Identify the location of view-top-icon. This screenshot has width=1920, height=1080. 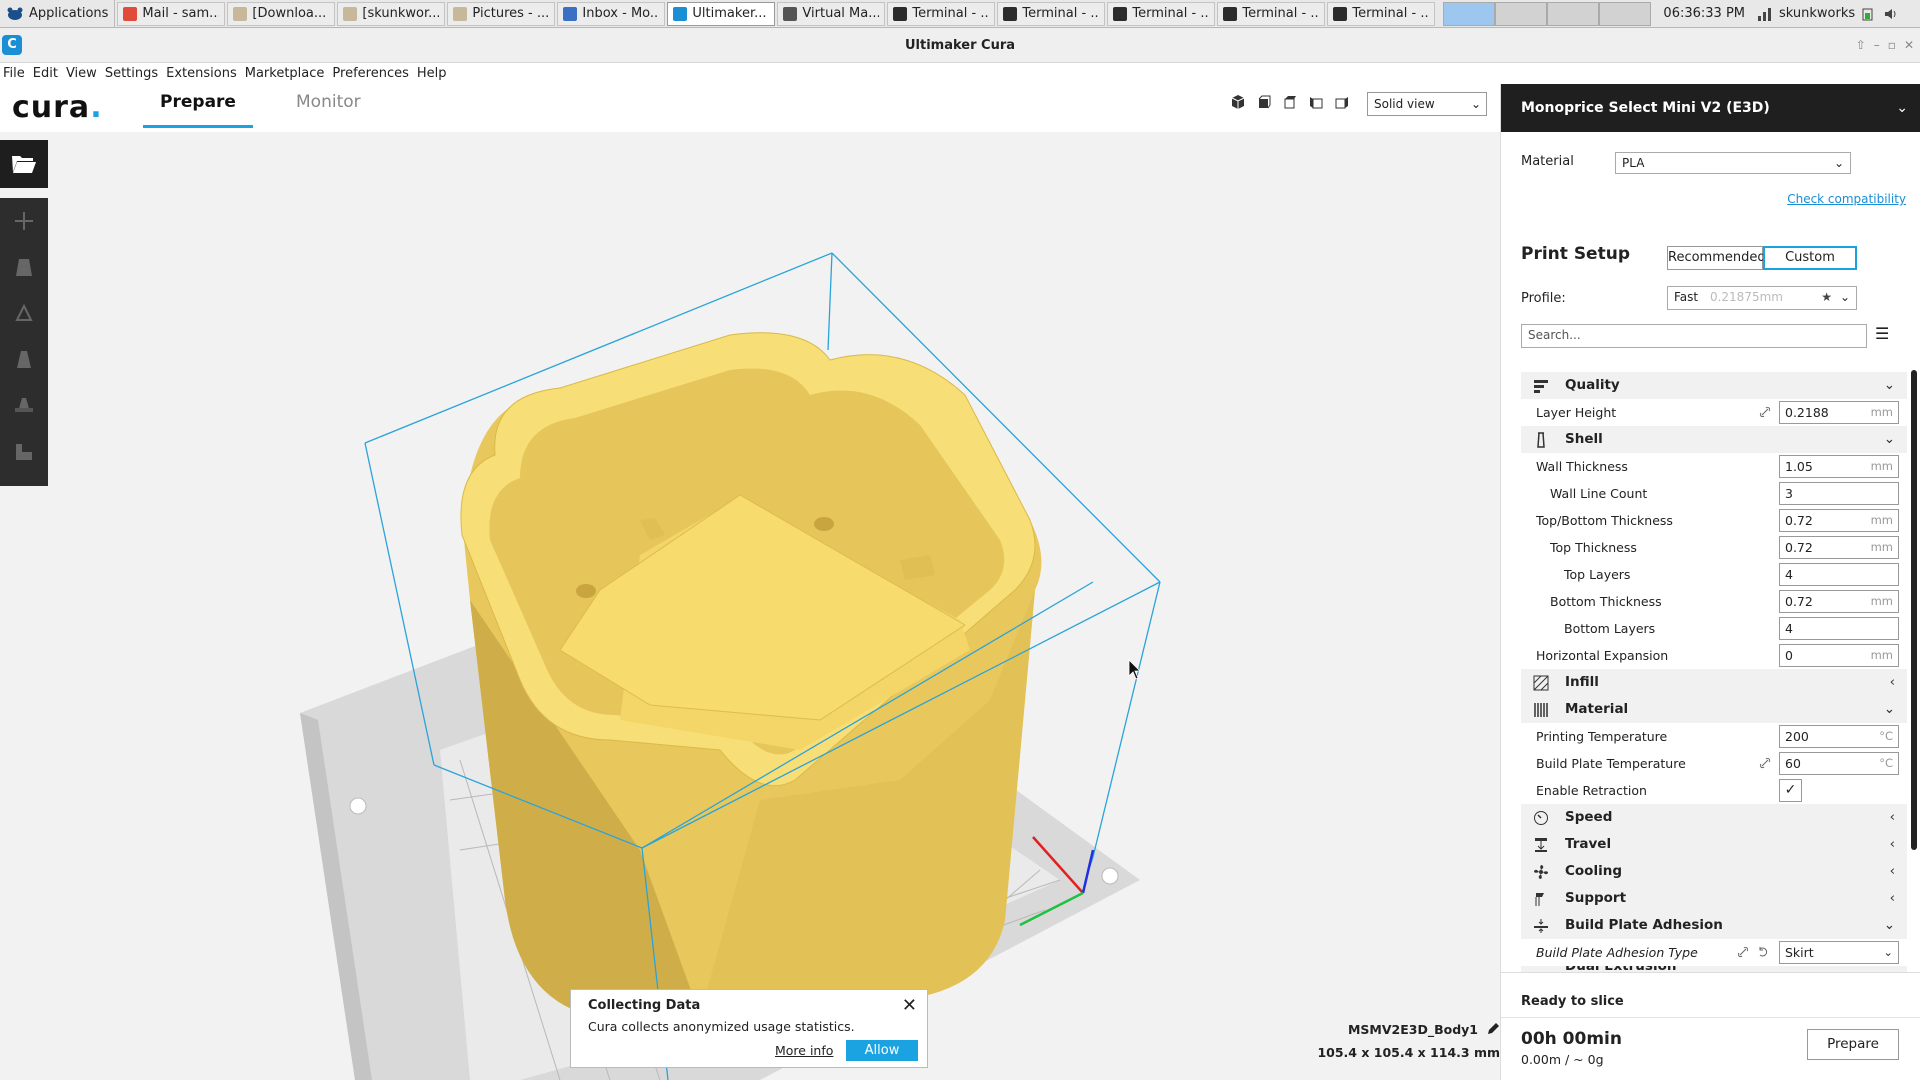
(1290, 102).